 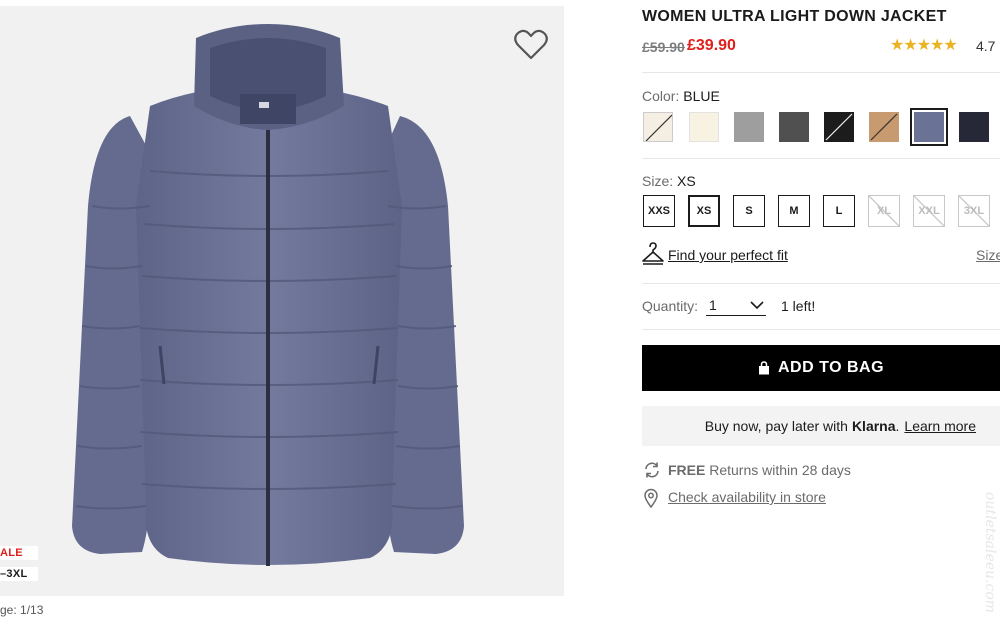 I want to click on size-label: Size: XS, so click(x=669, y=181).